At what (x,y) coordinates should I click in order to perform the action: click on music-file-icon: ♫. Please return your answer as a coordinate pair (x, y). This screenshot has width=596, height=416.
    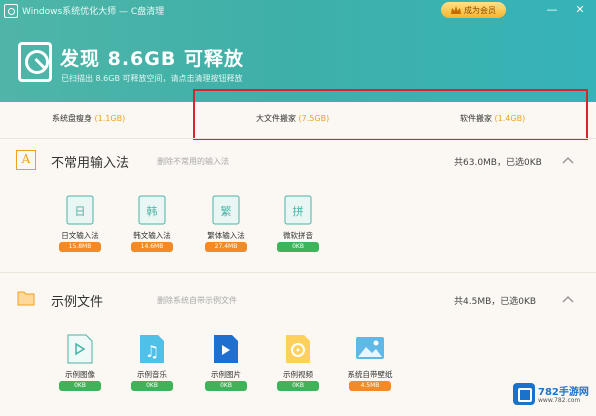
    Looking at the image, I should click on (152, 349).